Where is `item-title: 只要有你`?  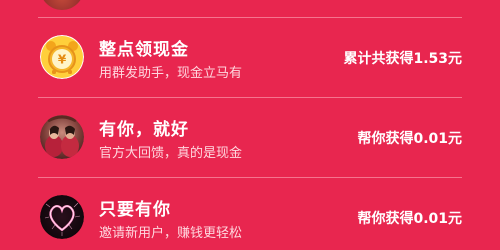
item-title: 只要有你 is located at coordinates (135, 210).